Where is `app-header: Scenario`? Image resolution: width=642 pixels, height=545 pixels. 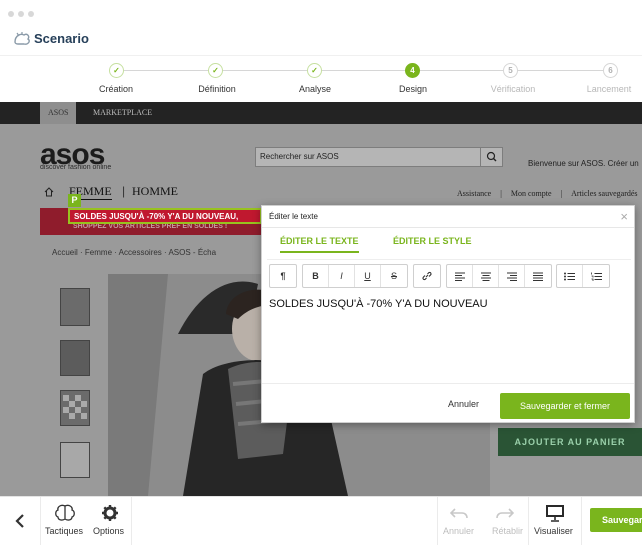 app-header: Scenario is located at coordinates (321, 39).